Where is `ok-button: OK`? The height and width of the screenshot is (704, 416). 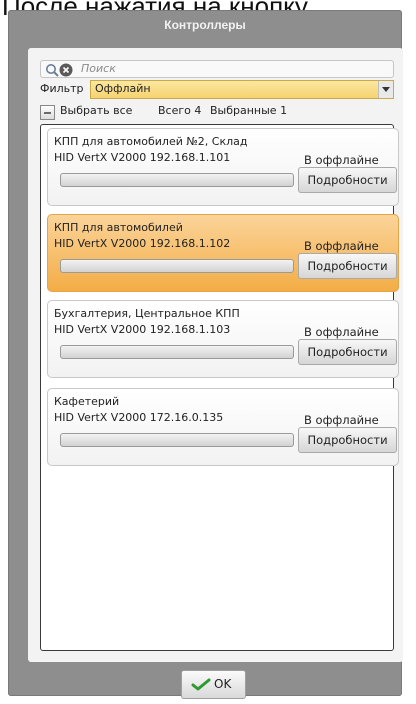
ok-button: OK is located at coordinates (213, 684).